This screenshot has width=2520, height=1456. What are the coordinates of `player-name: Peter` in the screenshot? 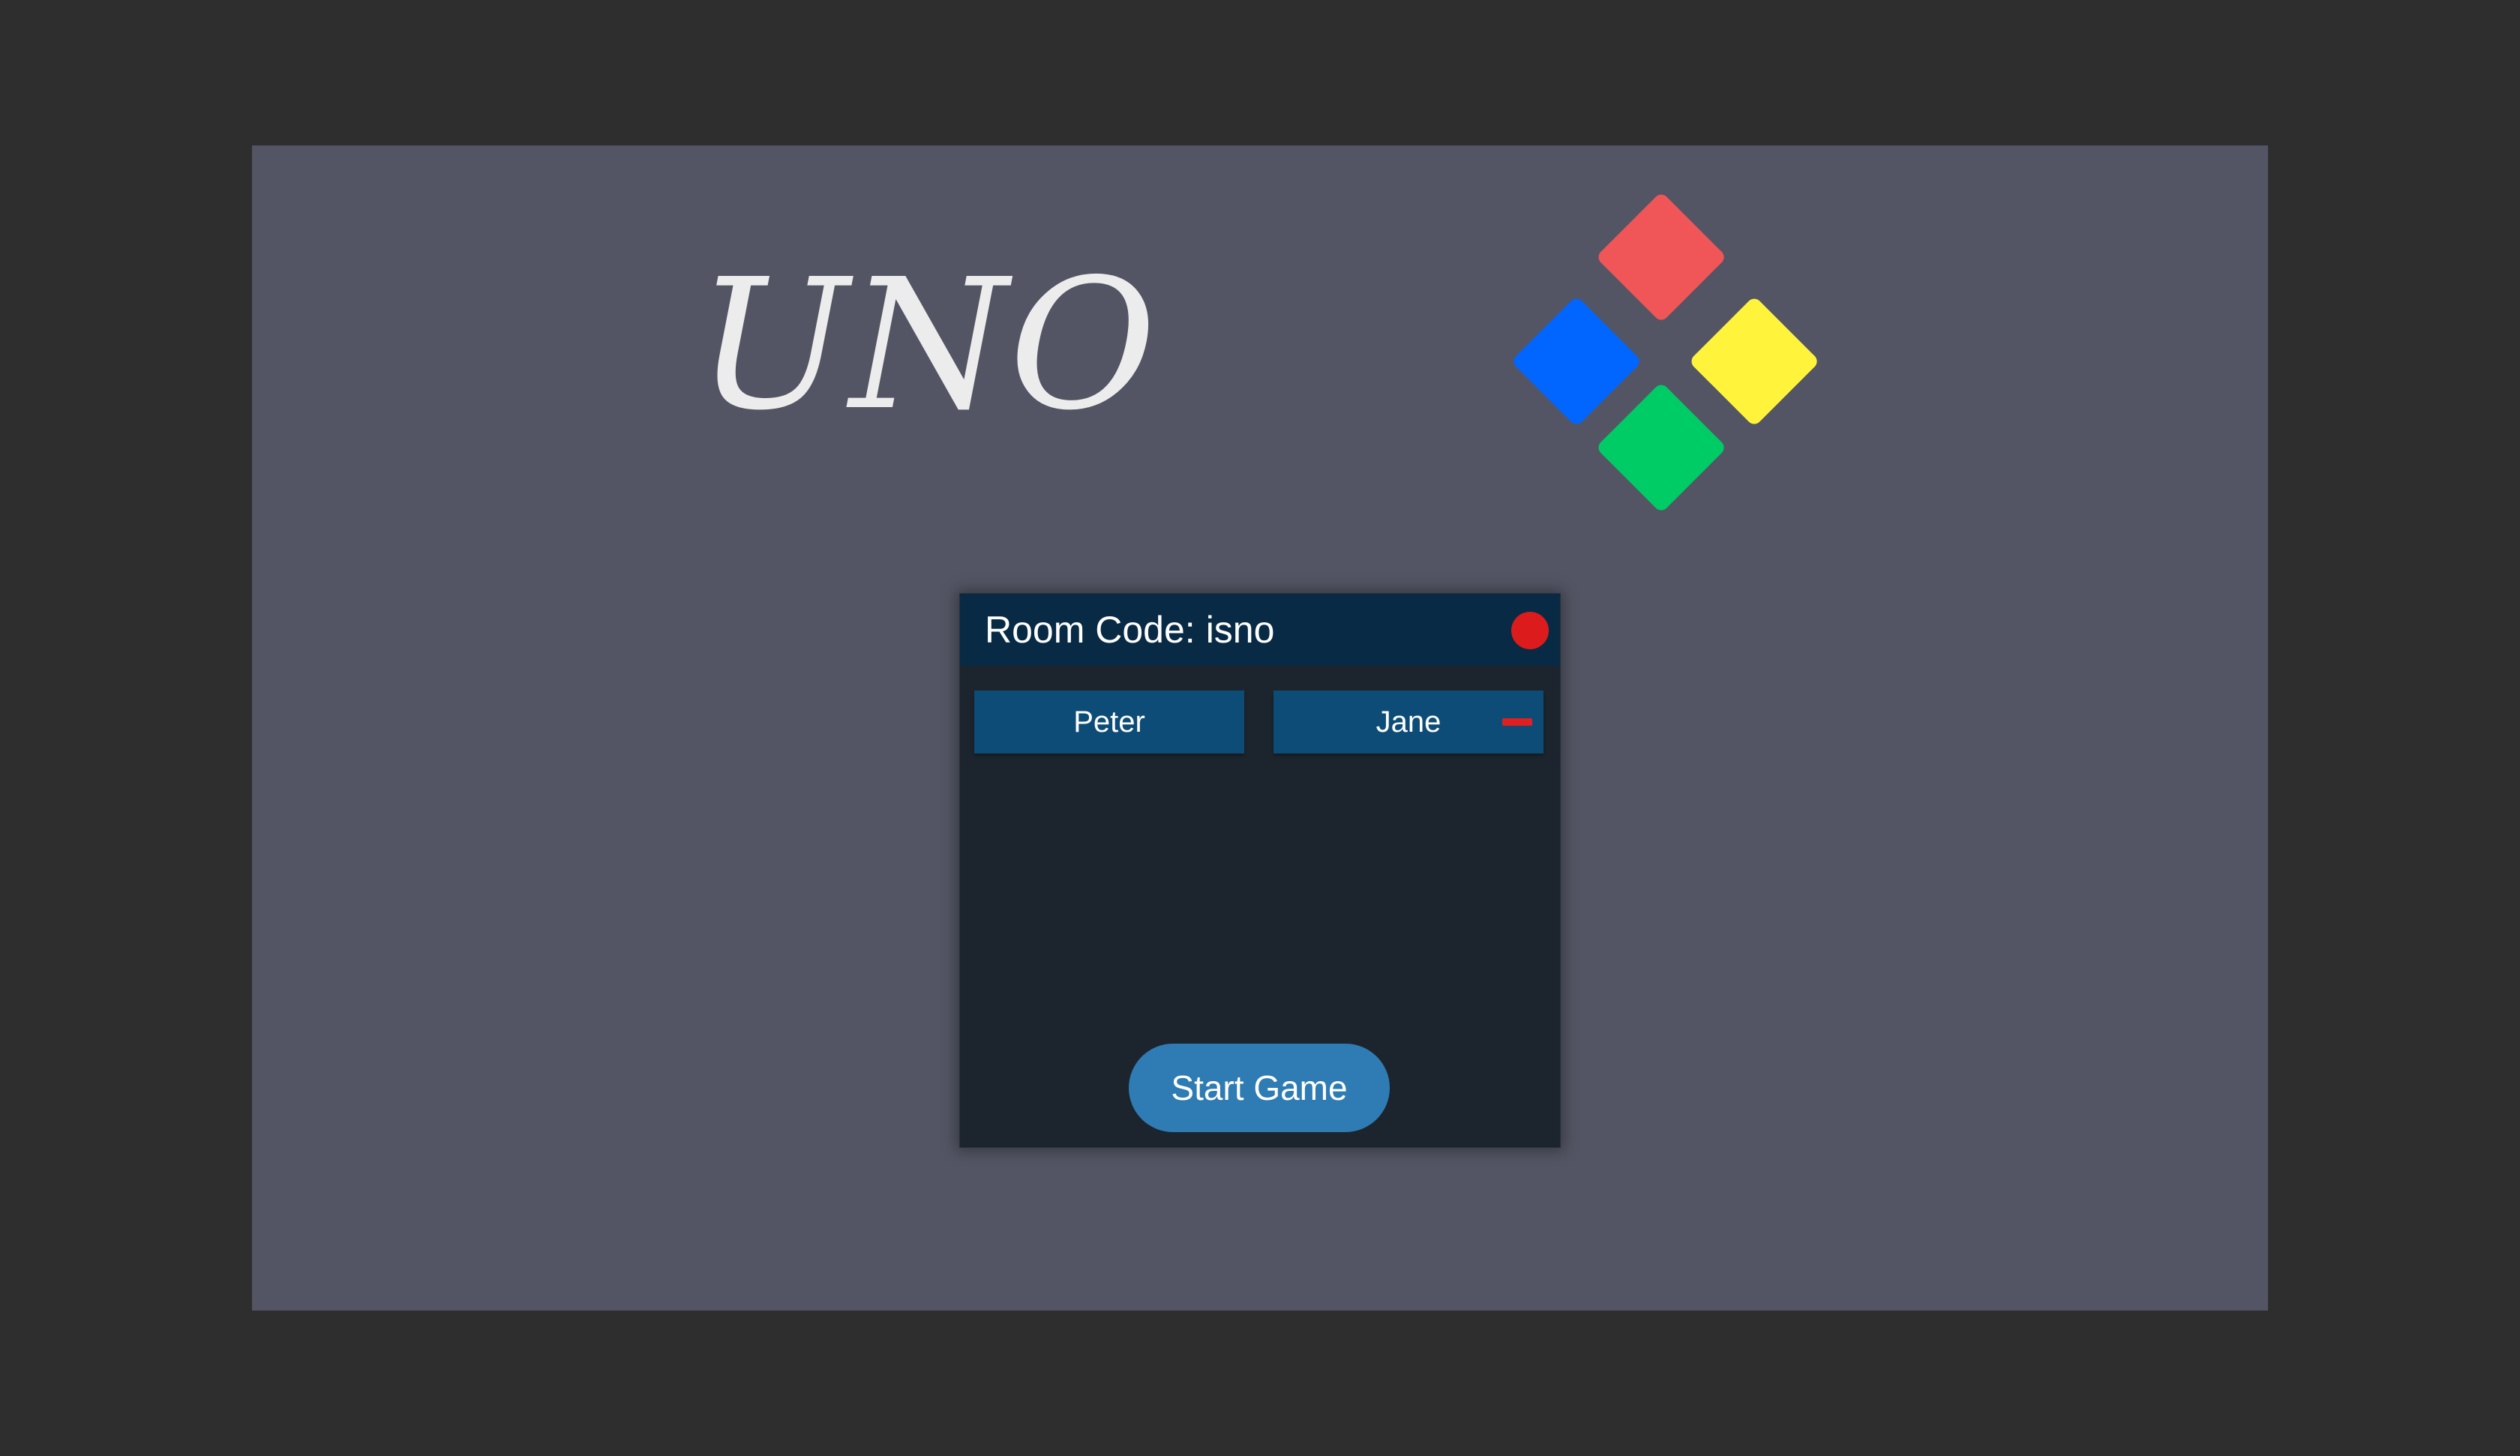 It's located at (1109, 722).